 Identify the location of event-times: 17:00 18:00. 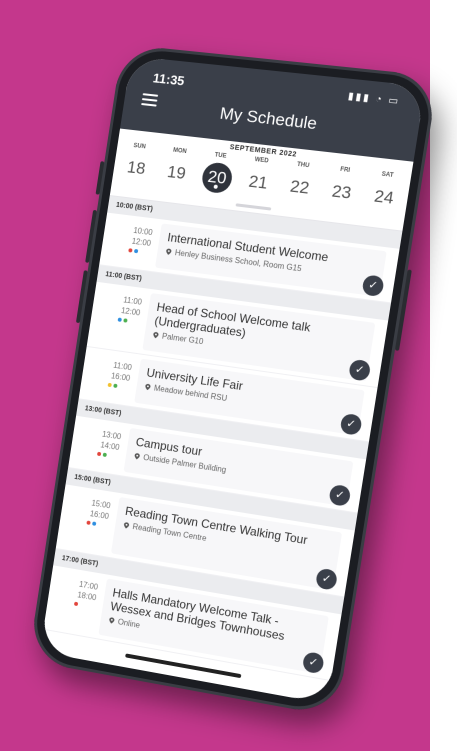
(77, 589).